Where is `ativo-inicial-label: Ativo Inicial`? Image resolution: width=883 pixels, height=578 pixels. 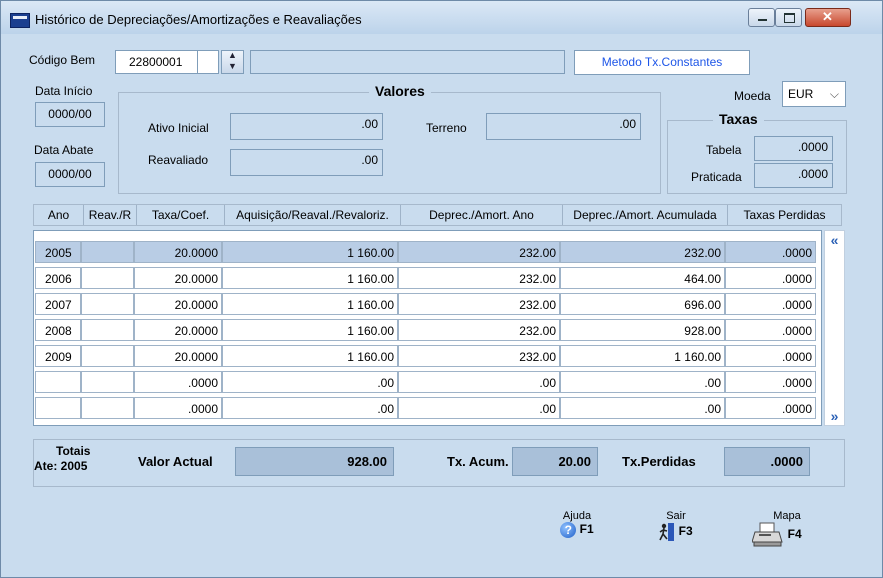 ativo-inicial-label: Ativo Inicial is located at coordinates (178, 128).